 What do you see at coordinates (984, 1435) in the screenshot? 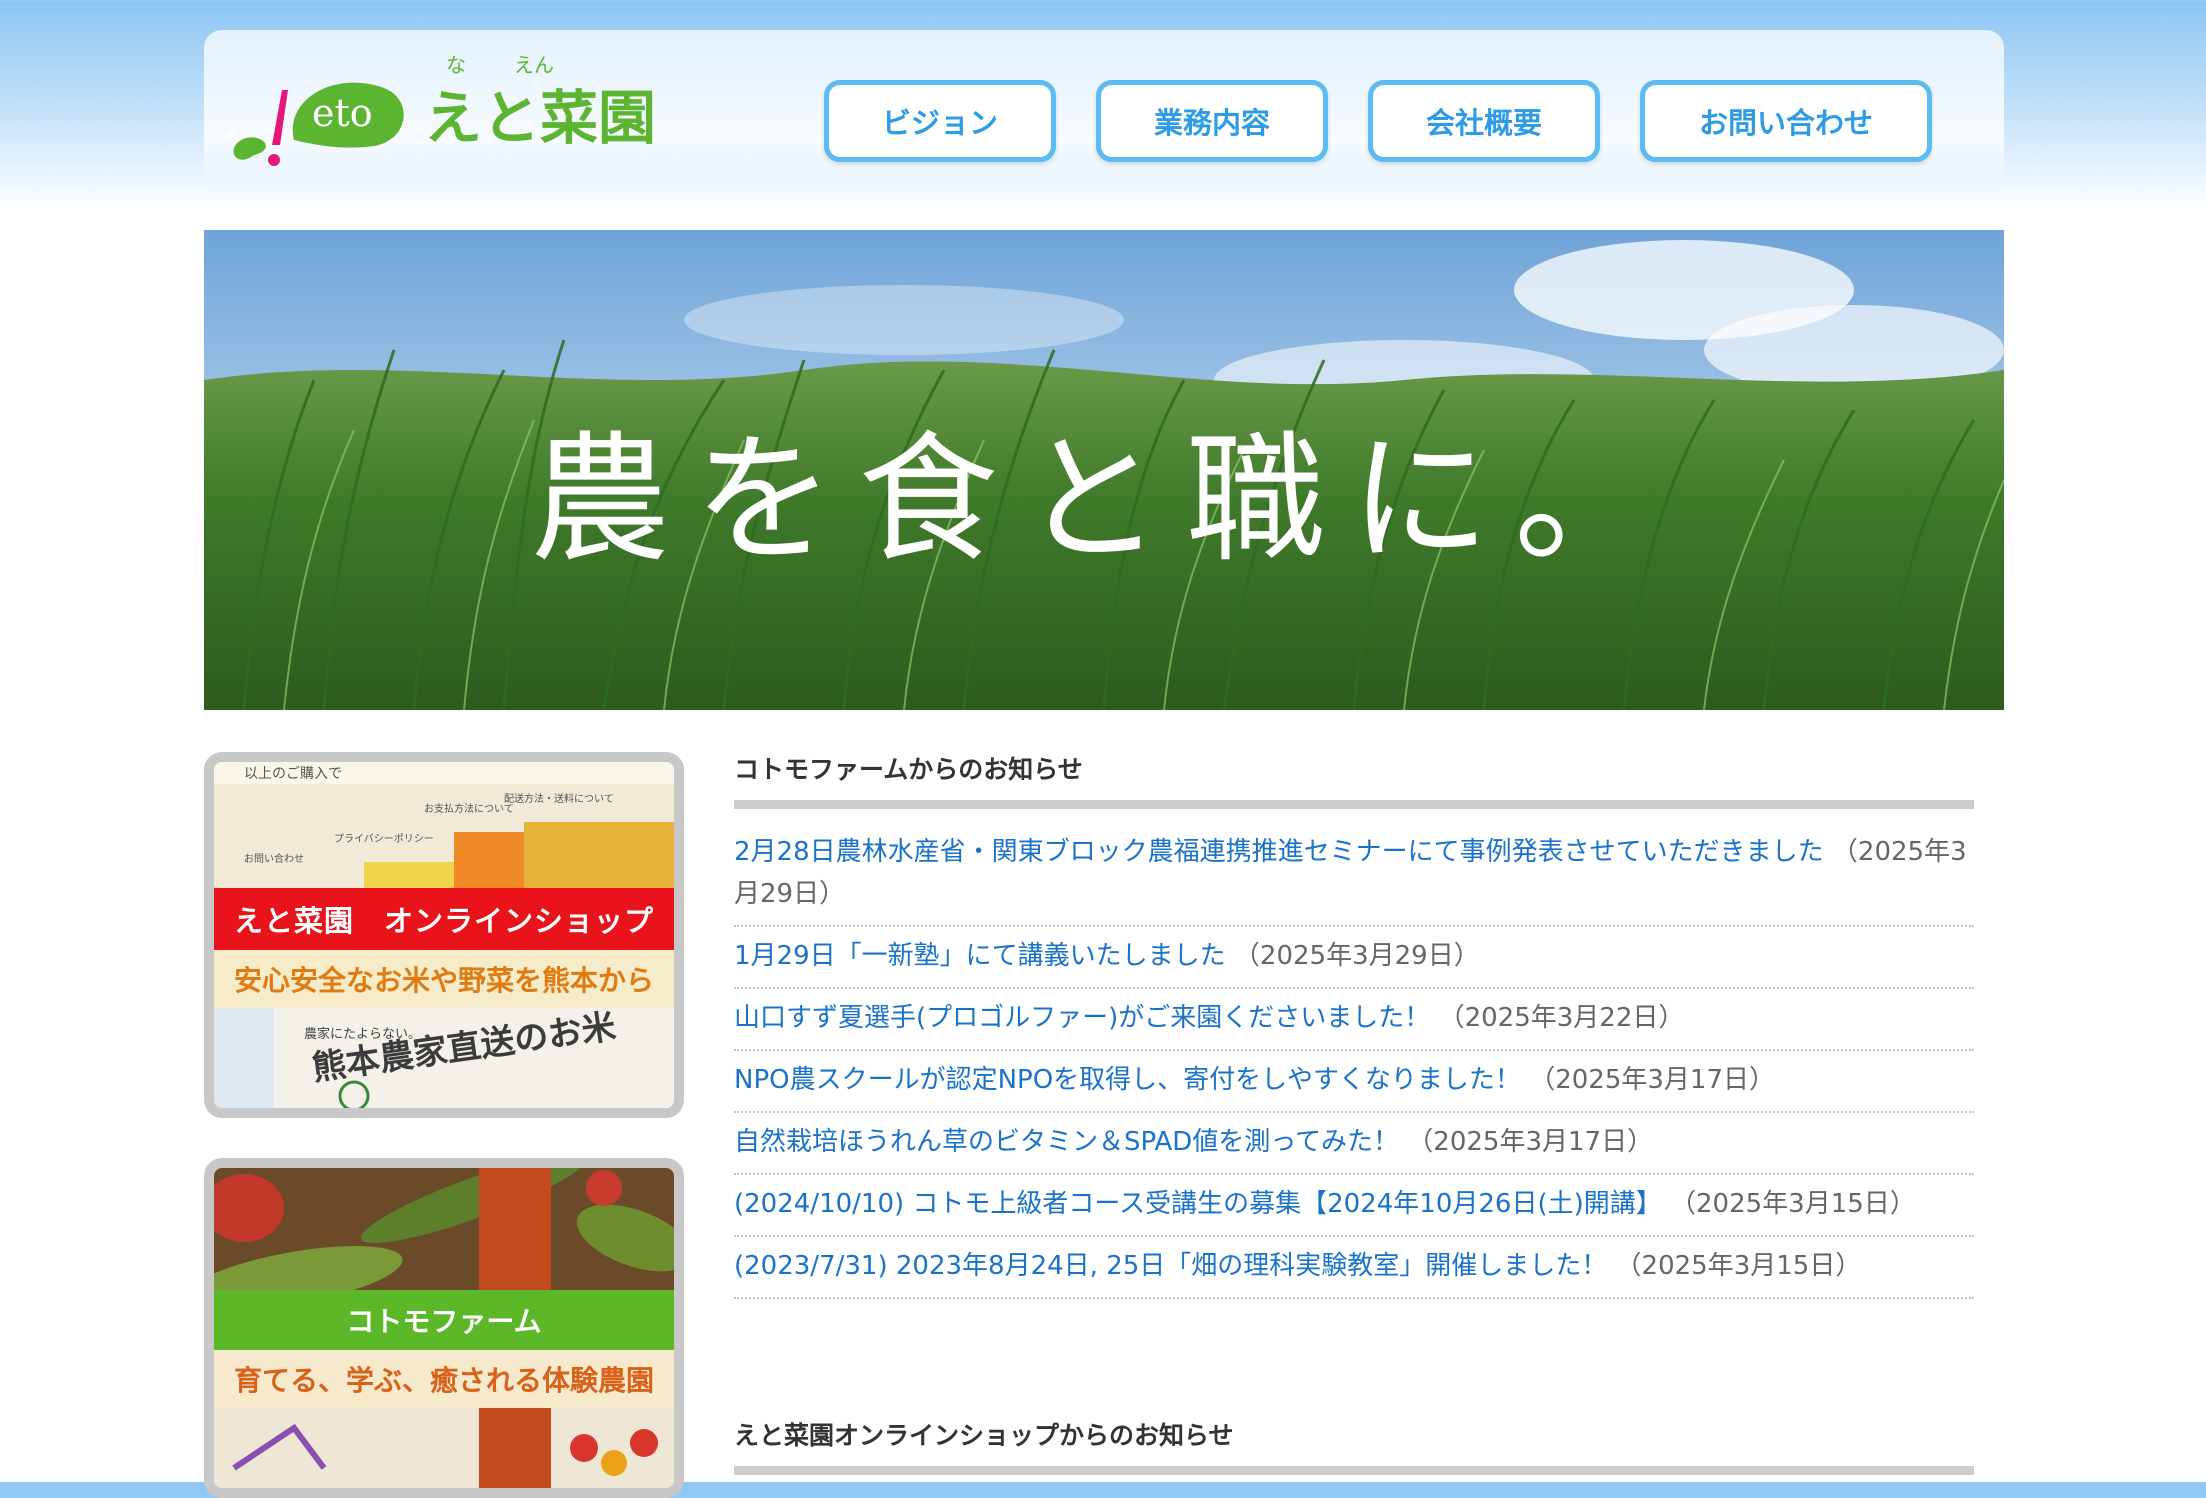
I see `shop-news-heading: えと菜園オンラインショップからのお知らせ` at bounding box center [984, 1435].